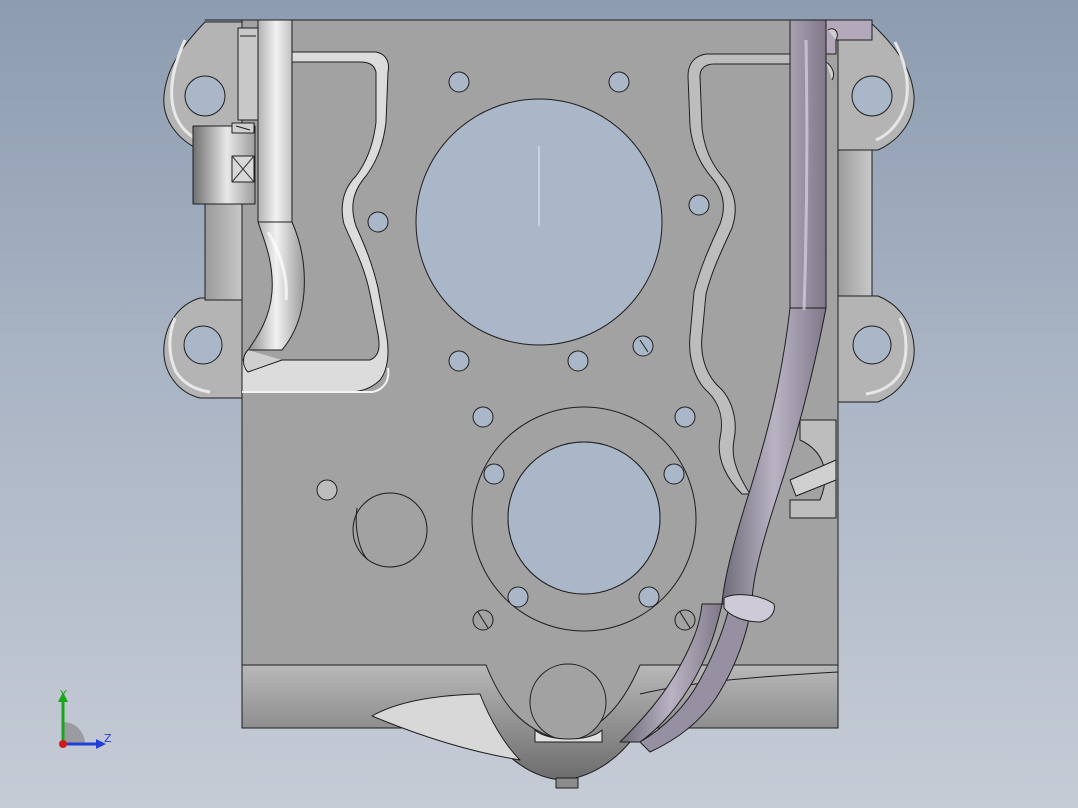 The image size is (1078, 808). I want to click on lower-bore, so click(584, 518).